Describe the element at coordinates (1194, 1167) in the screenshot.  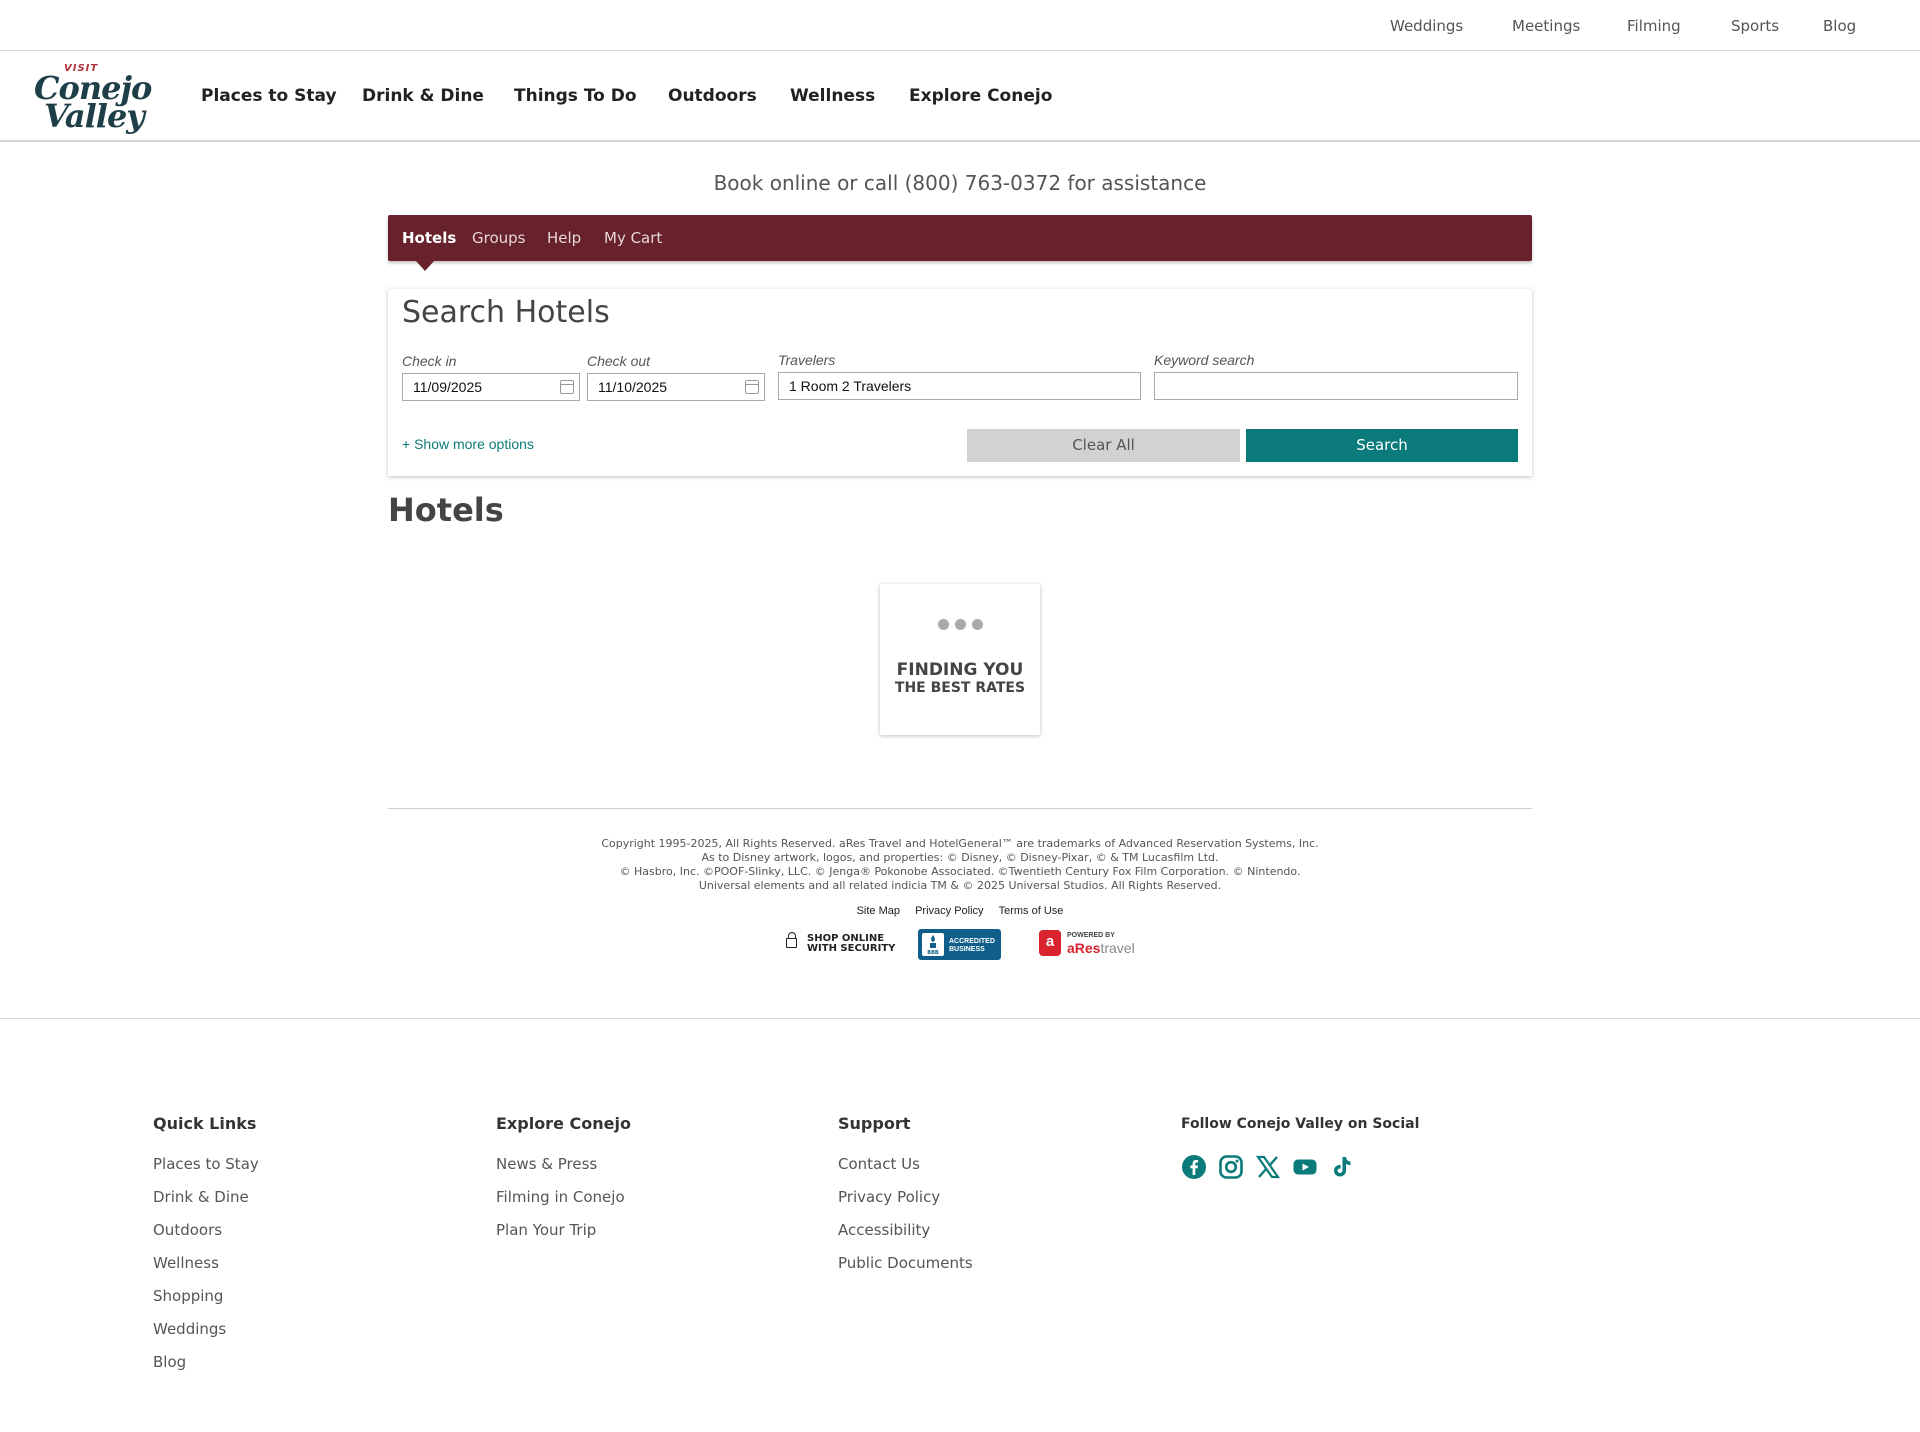
I see `facebook-icon` at that location.